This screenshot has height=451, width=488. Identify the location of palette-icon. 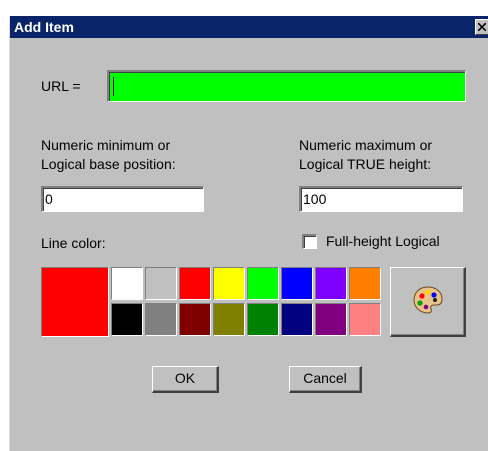
(428, 300).